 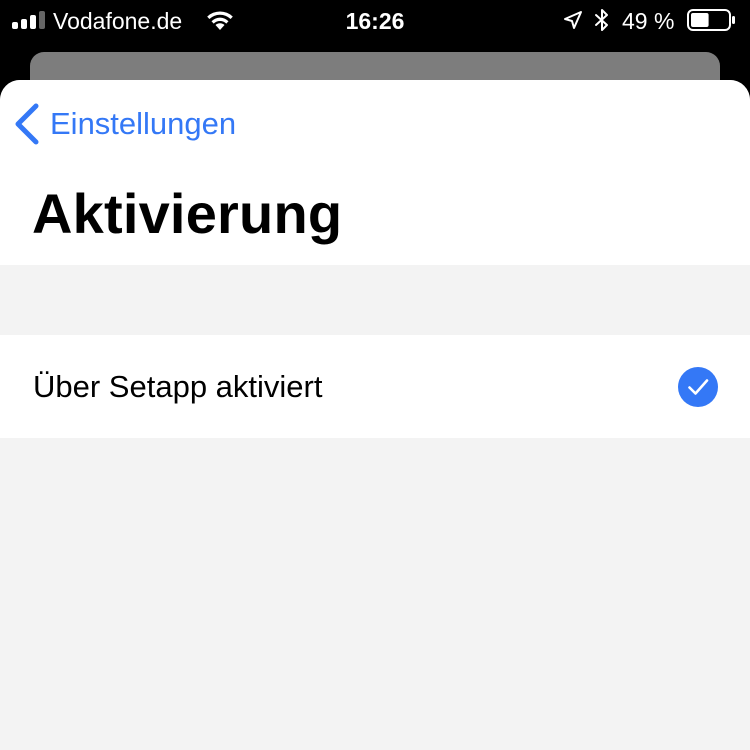 I want to click on option-row-setapp: Über Setapp aktiviert, so click(x=375, y=386).